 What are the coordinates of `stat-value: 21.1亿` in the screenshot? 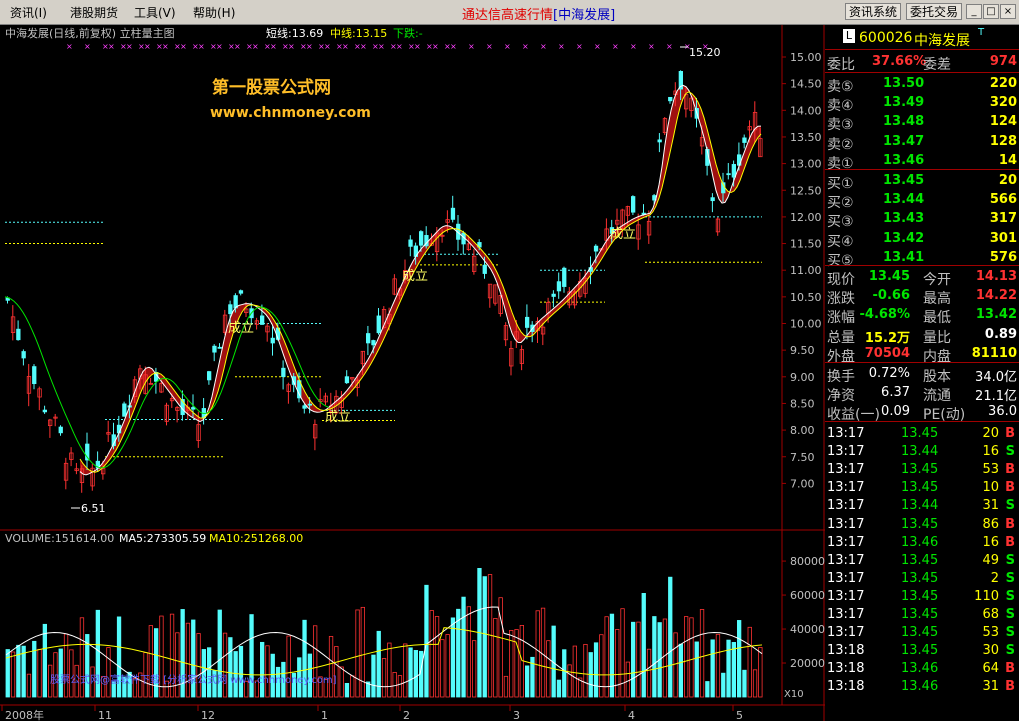 It's located at (996, 397).